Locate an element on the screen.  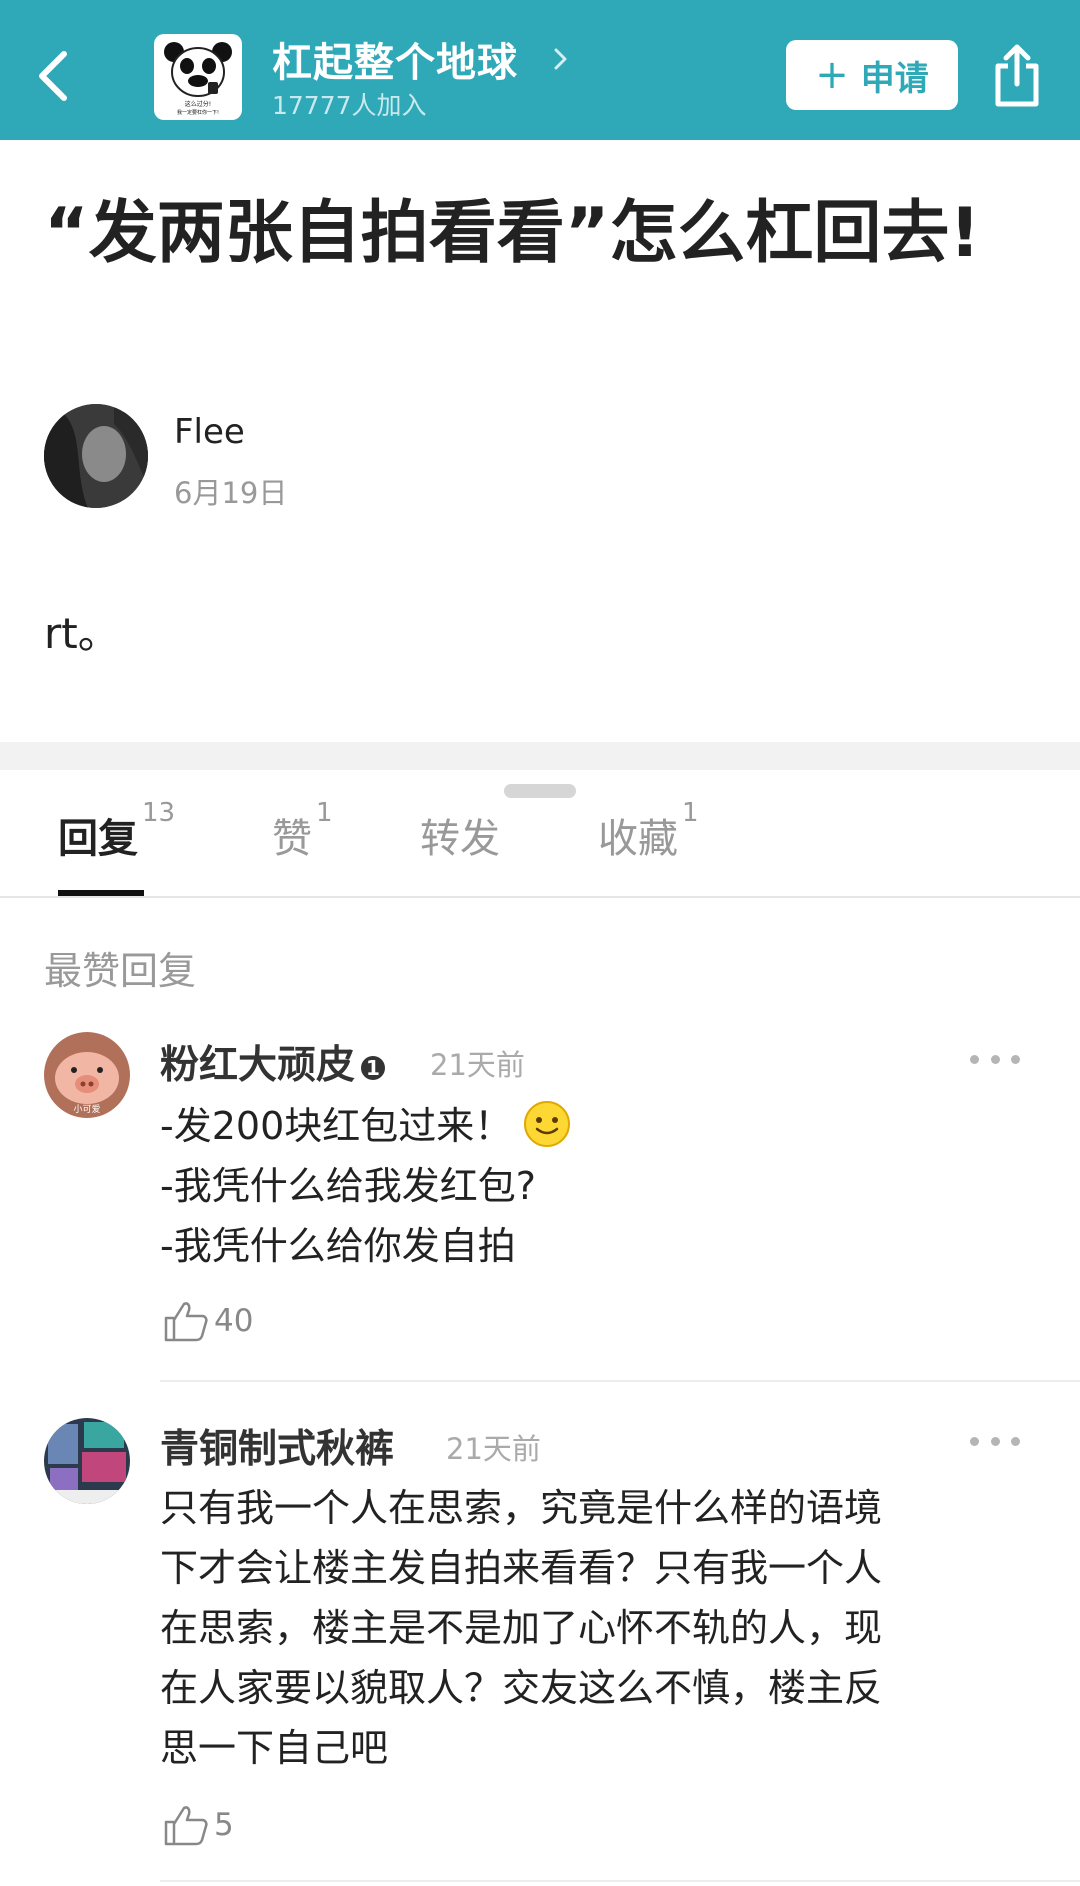
pig-avatar-icon: 小可爱 is located at coordinates (87, 1075).